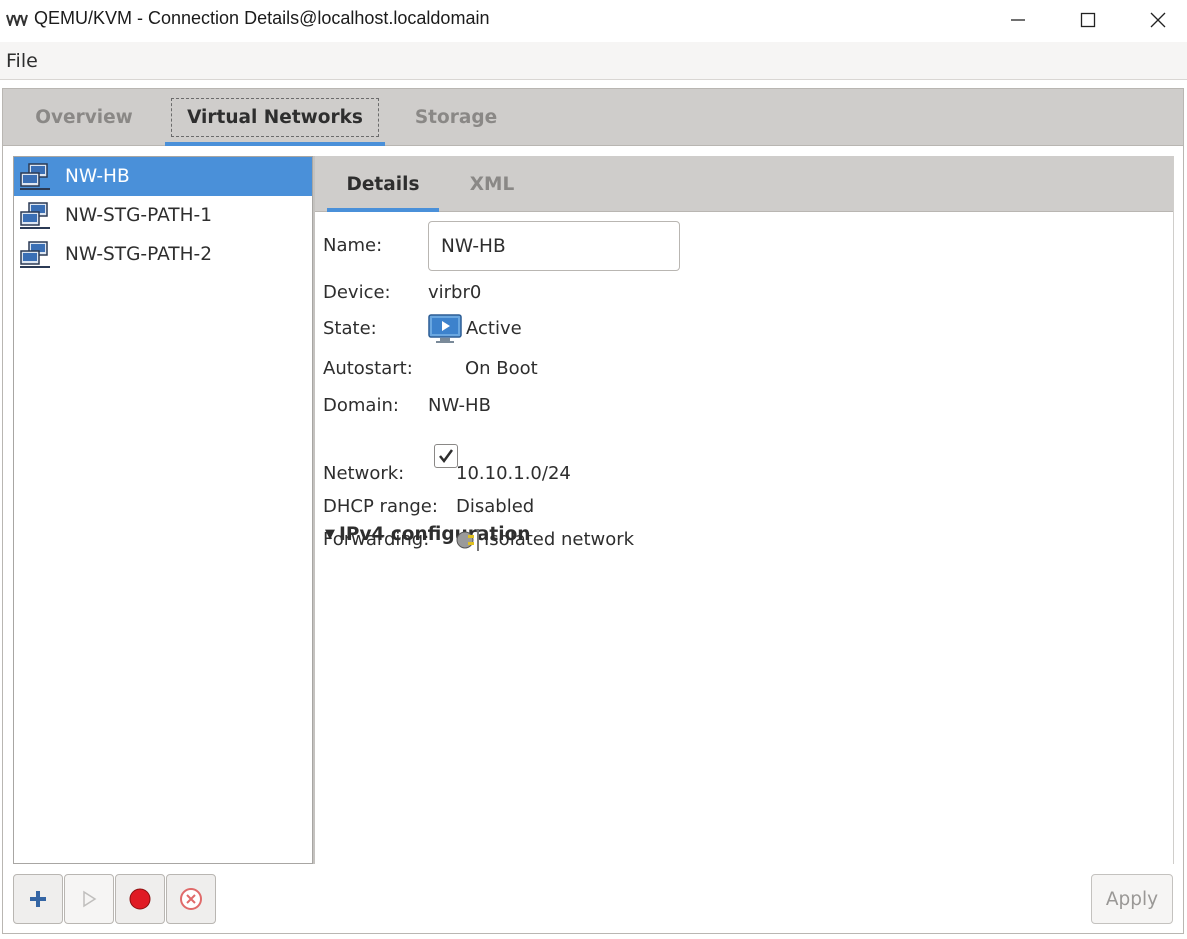  I want to click on close-button, so click(1155, 20).